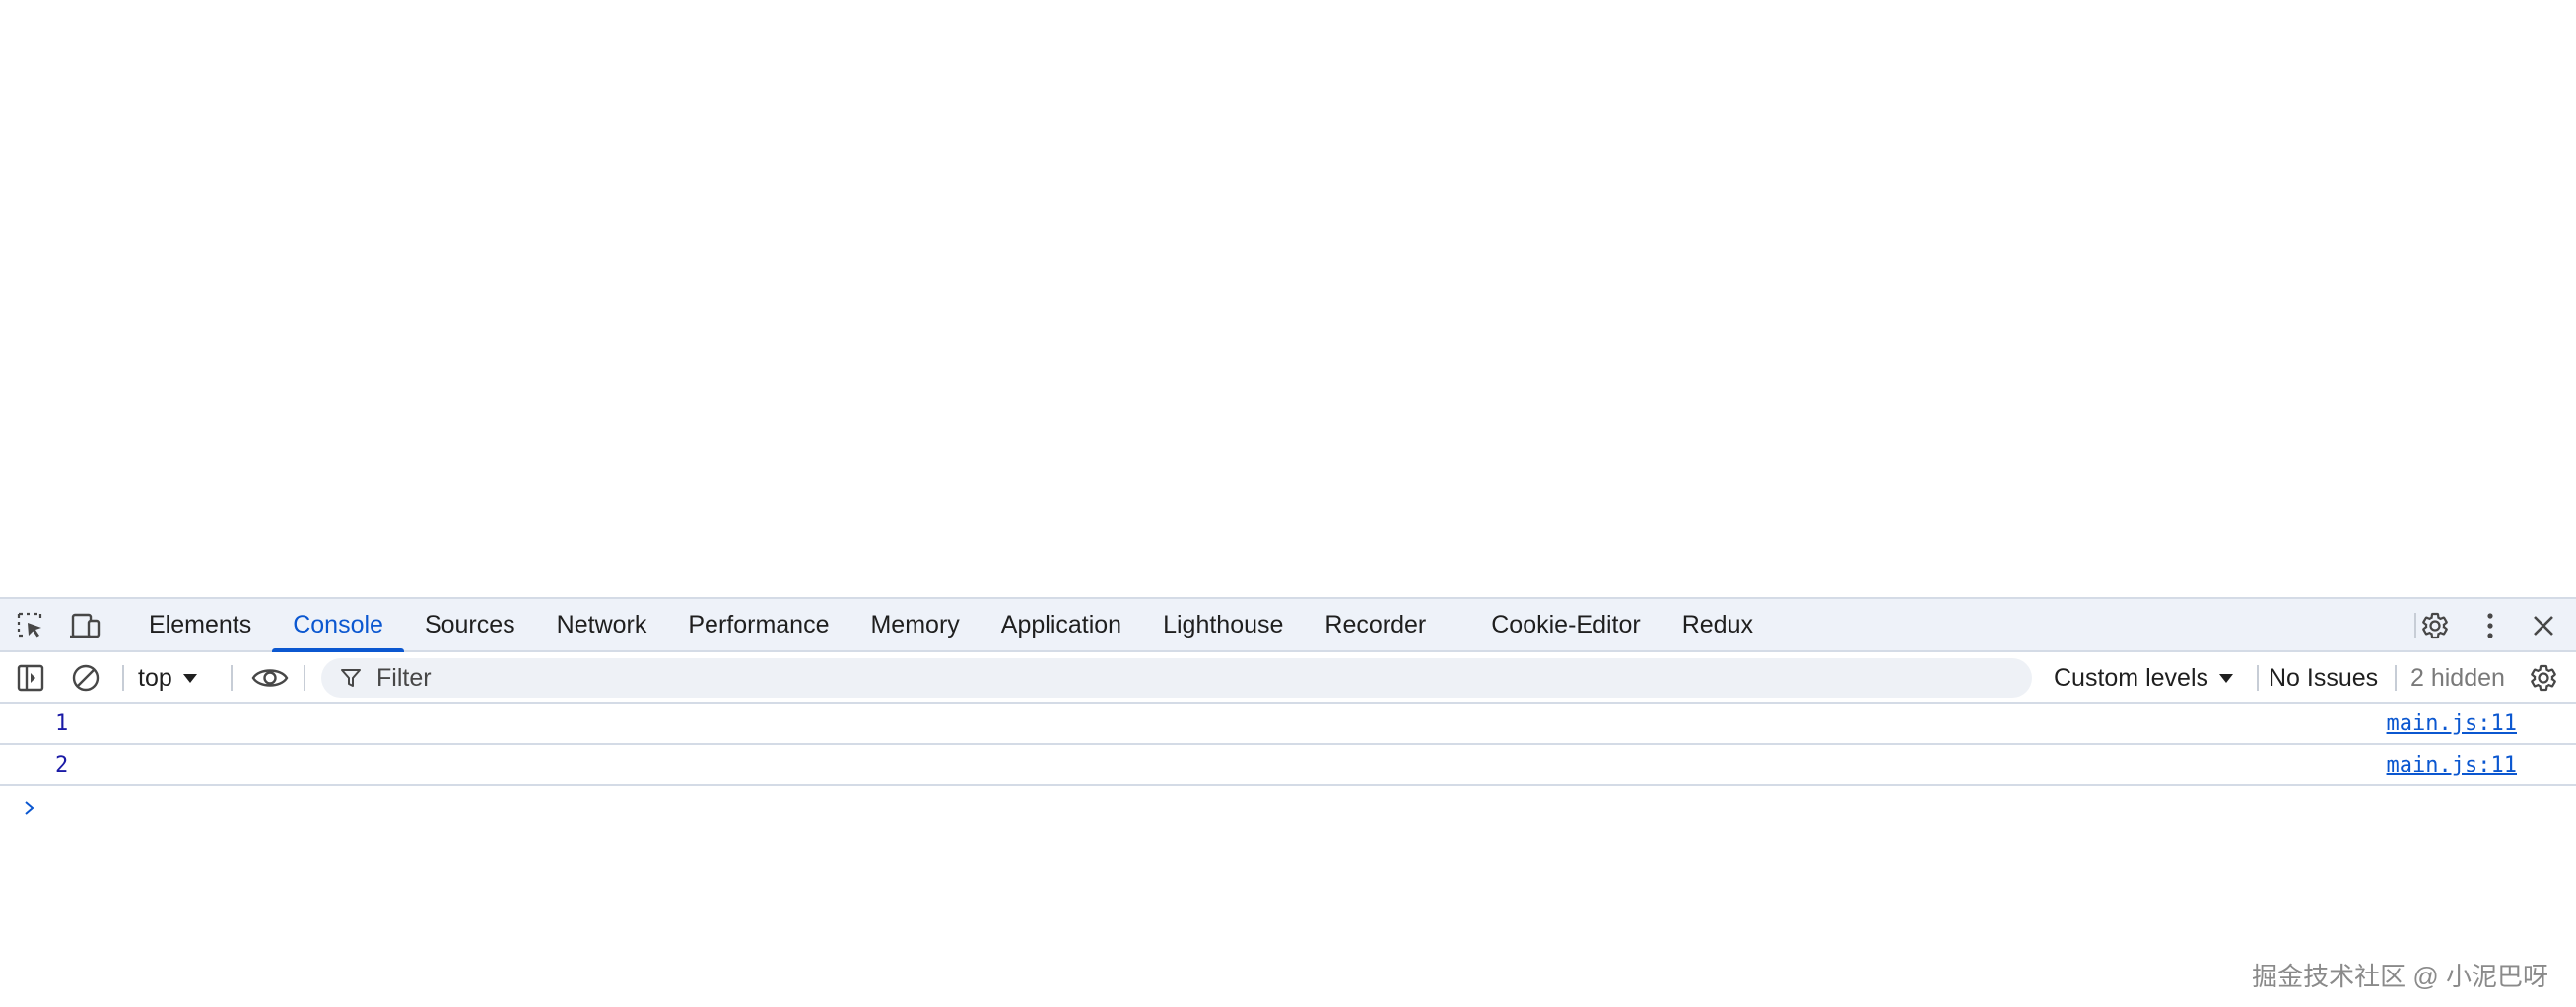 The image size is (2576, 1007). I want to click on inspect-element-icon, so click(30, 625).